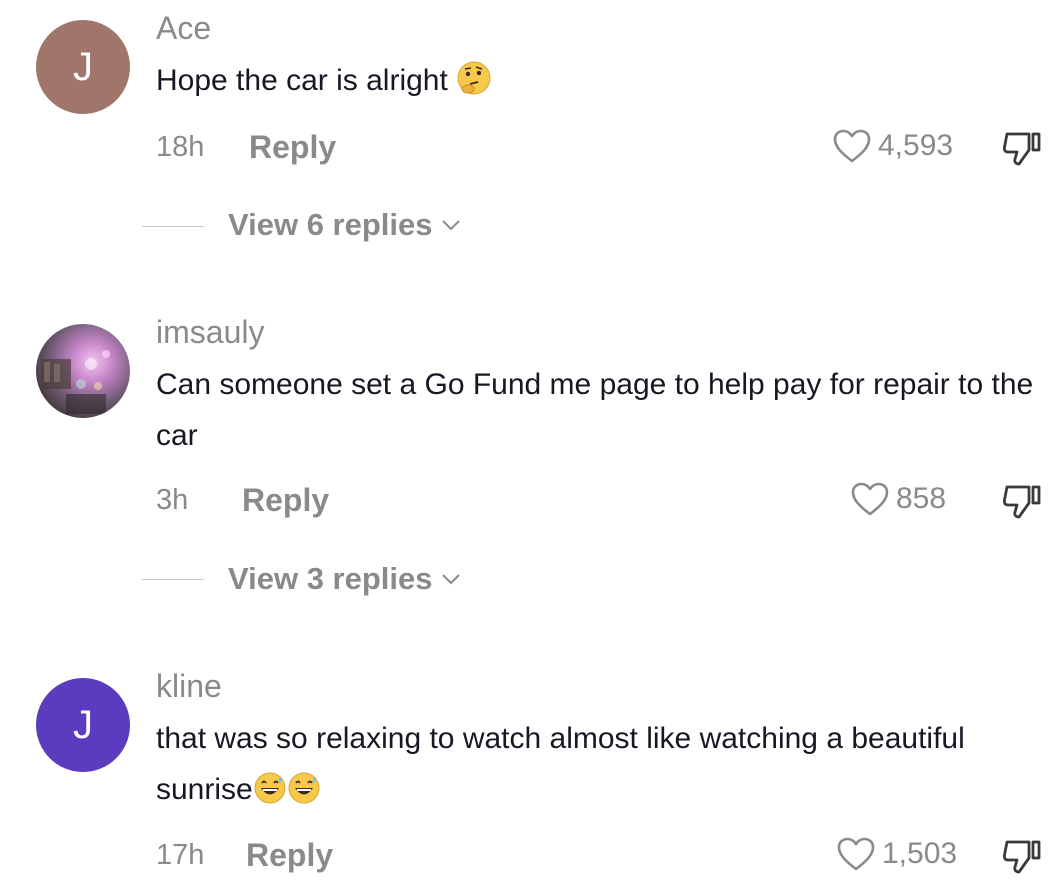 The image size is (1054, 883). What do you see at coordinates (920, 853) in the screenshot?
I see `like-count: 1,503` at bounding box center [920, 853].